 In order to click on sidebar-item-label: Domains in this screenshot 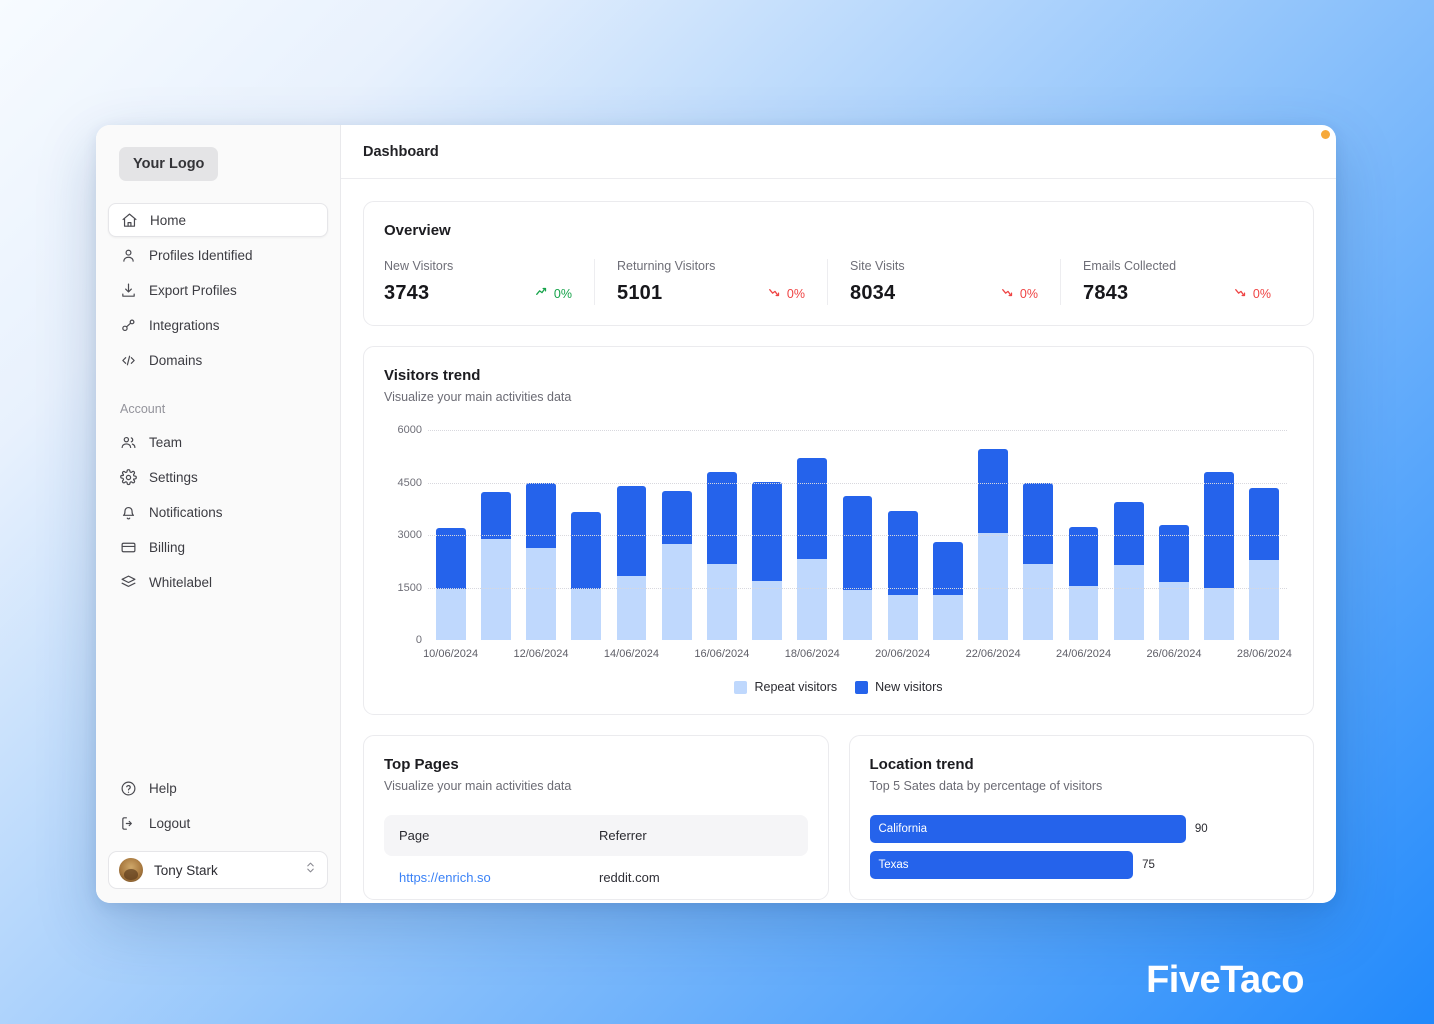, I will do `click(176, 360)`.